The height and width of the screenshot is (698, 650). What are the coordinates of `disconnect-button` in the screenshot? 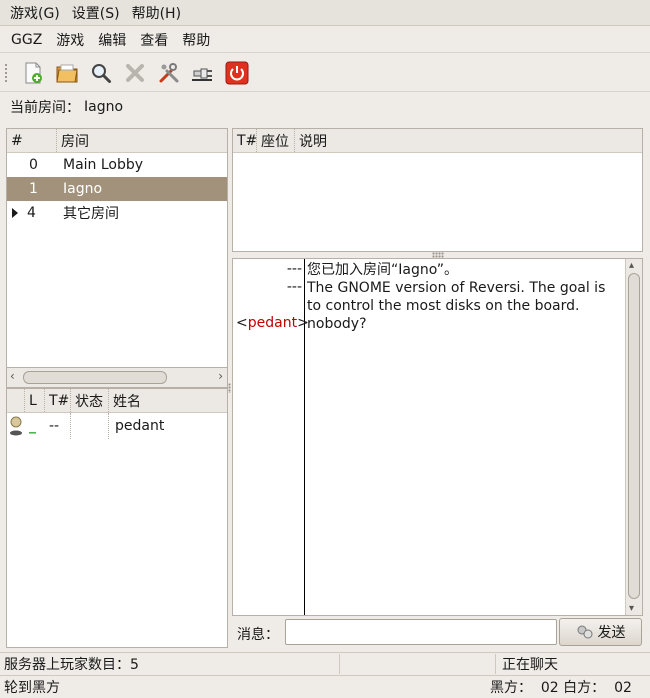 It's located at (237, 73).